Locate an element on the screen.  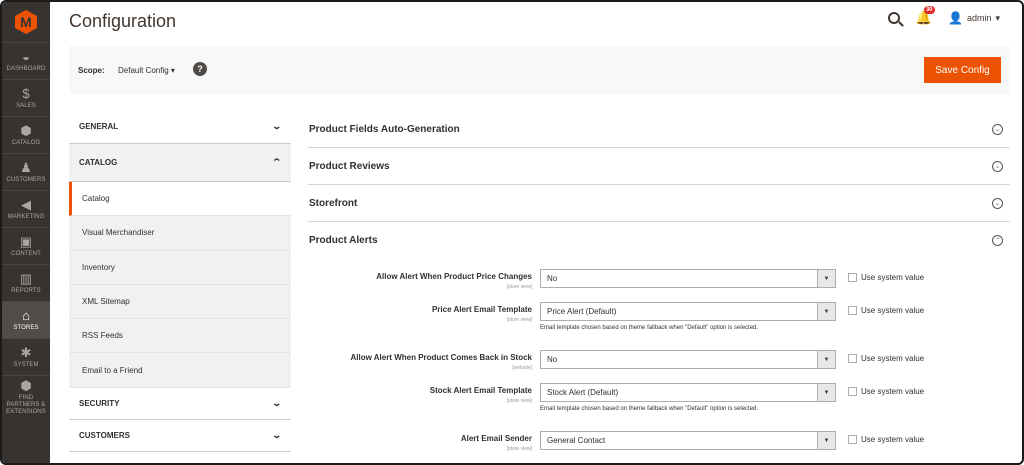
menu-item-catalog: ⬢ CATALOG is located at coordinates (26, 134).